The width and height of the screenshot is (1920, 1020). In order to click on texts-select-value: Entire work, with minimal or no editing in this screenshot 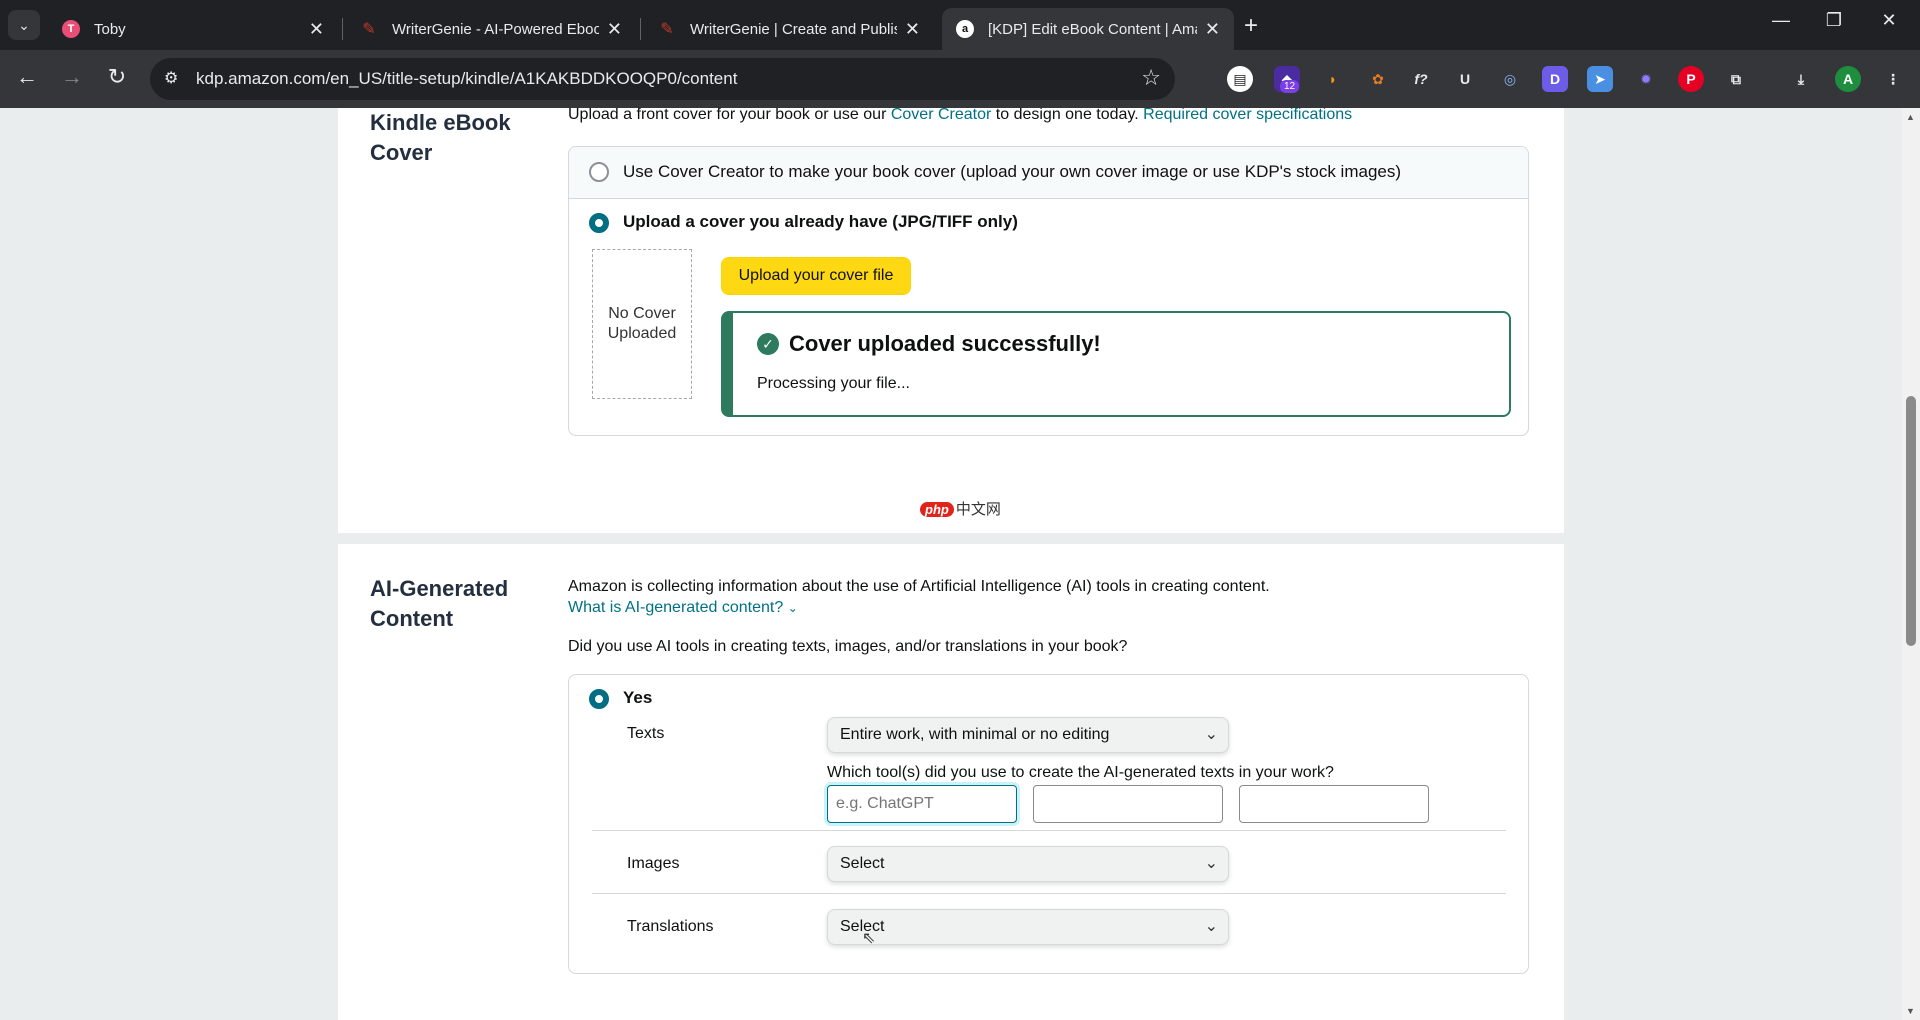, I will do `click(975, 734)`.